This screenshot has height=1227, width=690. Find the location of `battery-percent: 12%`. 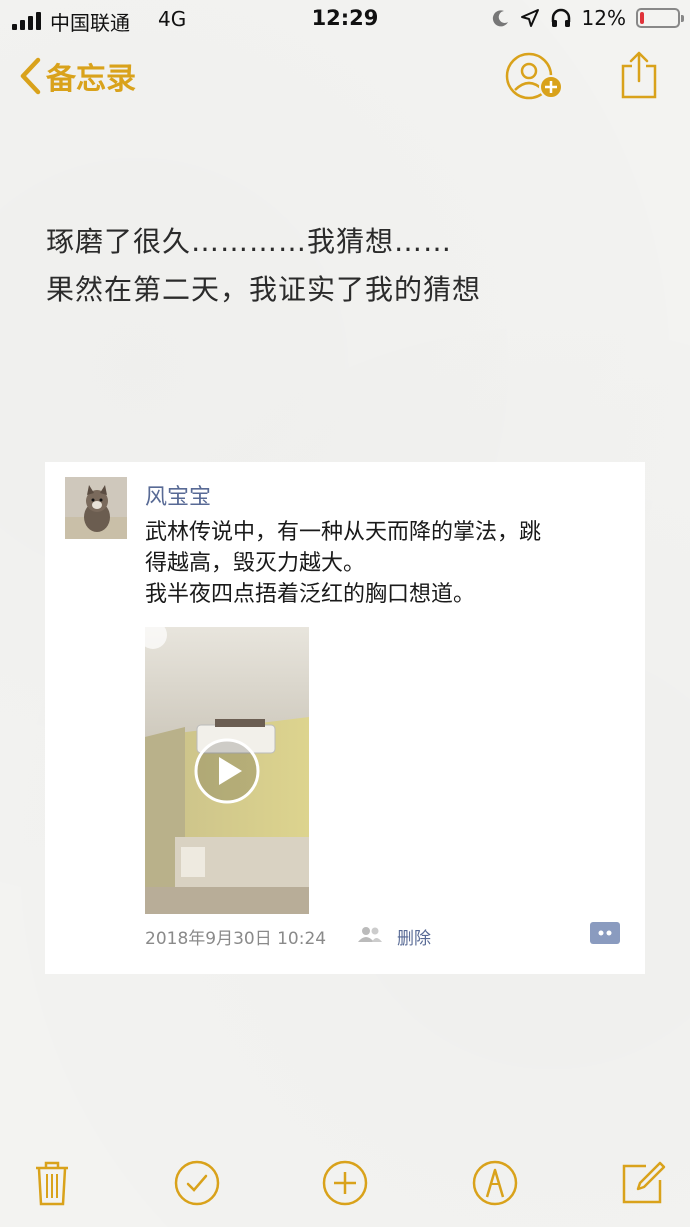

battery-percent: 12% is located at coordinates (603, 18).